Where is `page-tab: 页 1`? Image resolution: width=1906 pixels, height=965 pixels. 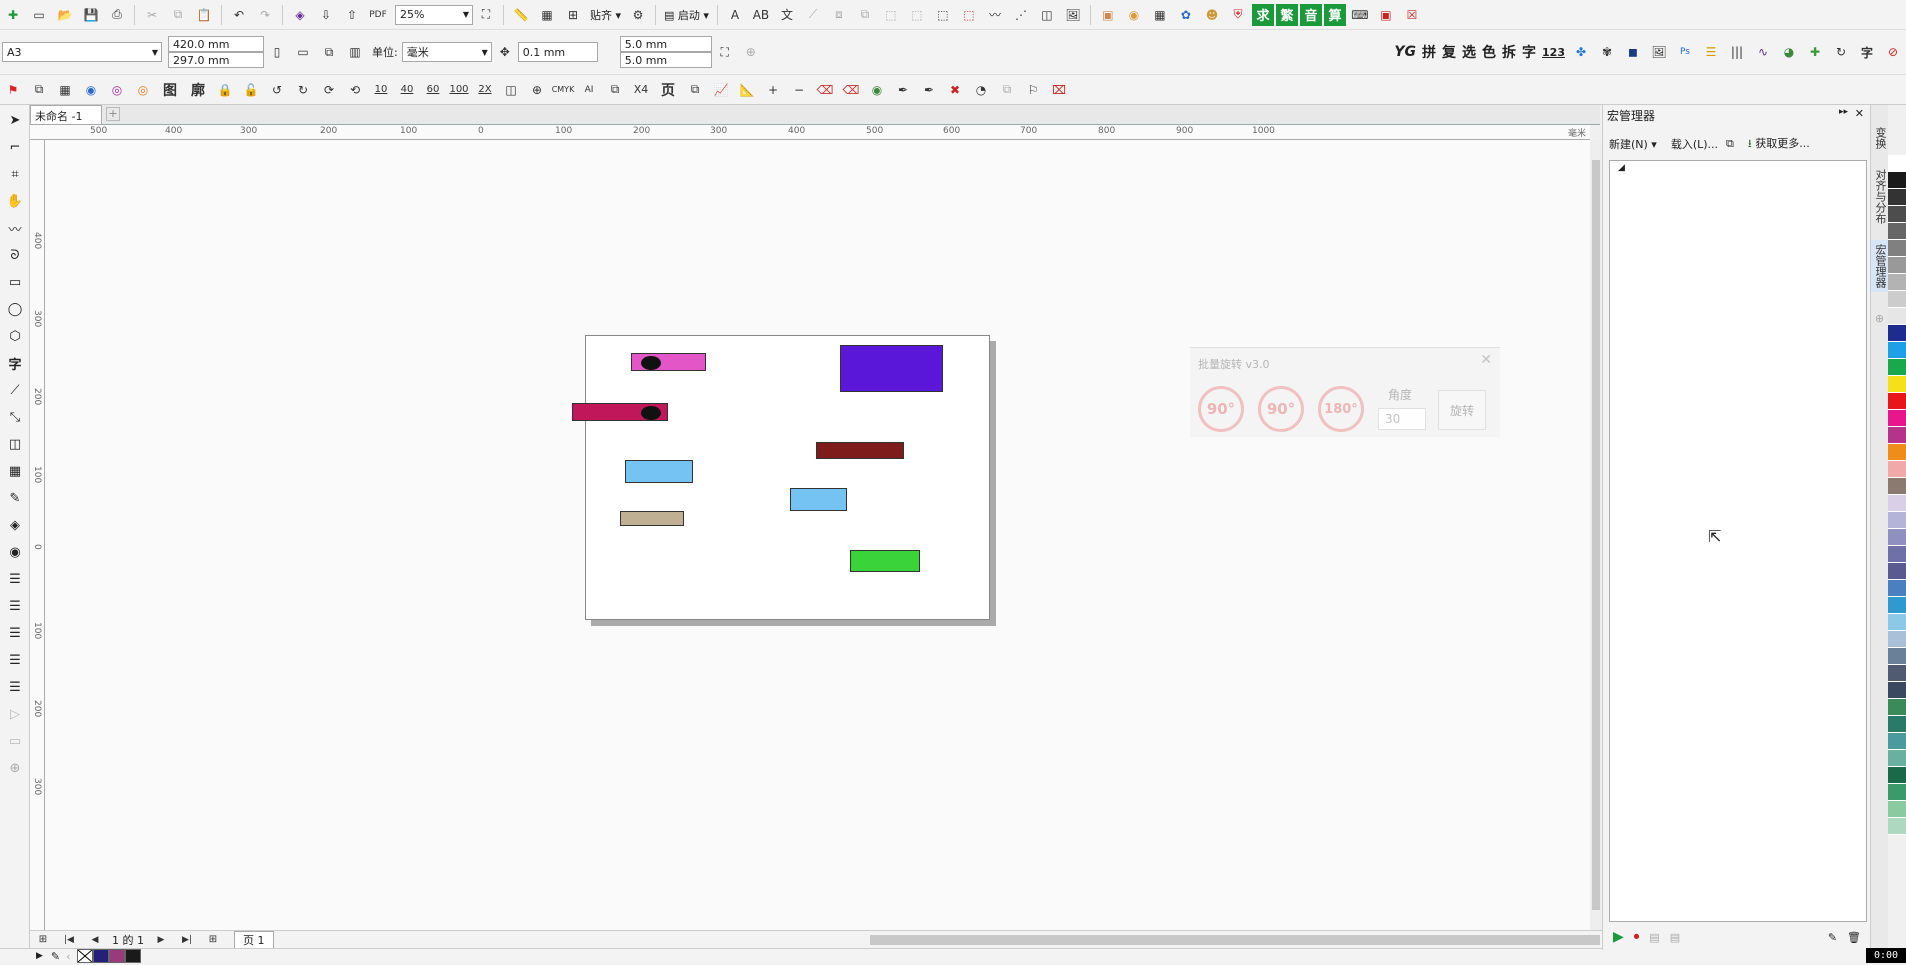
page-tab: 页 1 is located at coordinates (254, 939).